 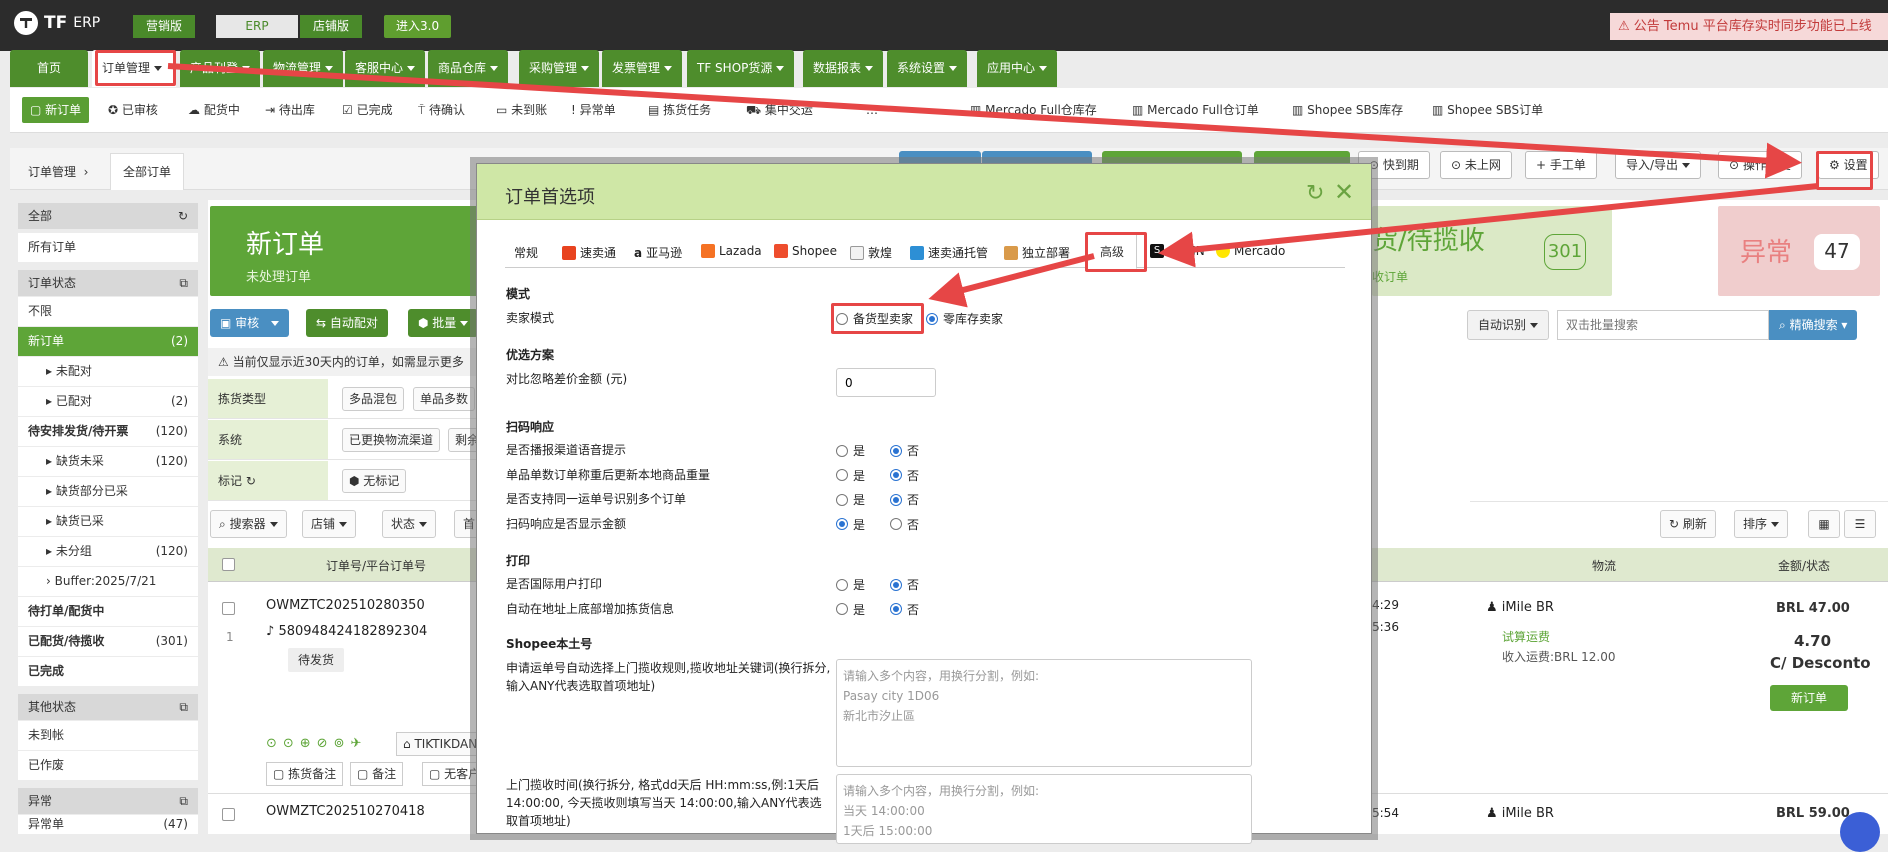 I want to click on shop-filter-button: 店铺, so click(x=329, y=524).